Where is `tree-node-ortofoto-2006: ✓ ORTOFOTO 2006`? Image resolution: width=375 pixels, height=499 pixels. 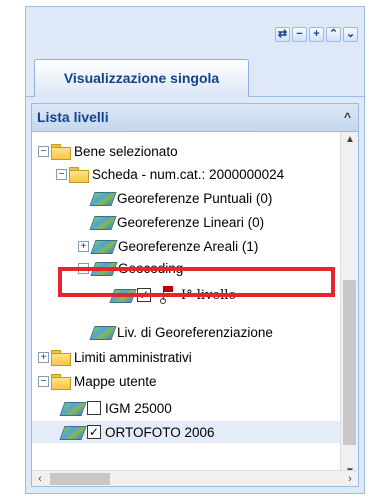 tree-node-ortofoto-2006: ✓ ORTOFOTO 2006 is located at coordinates (187, 432).